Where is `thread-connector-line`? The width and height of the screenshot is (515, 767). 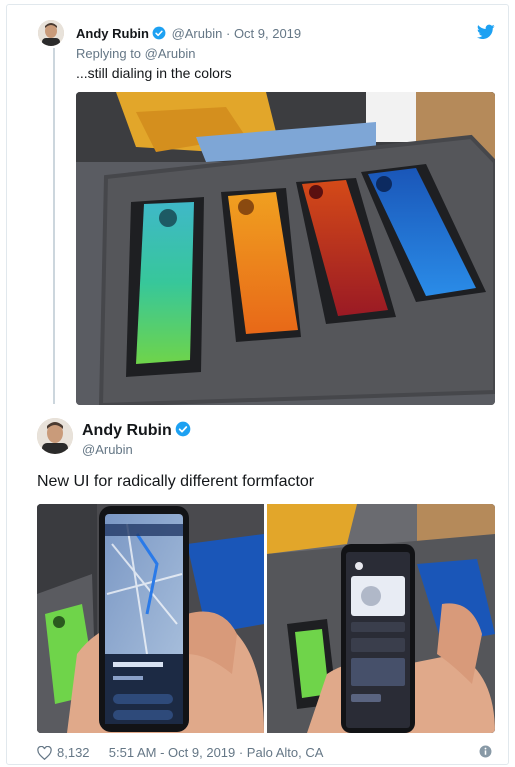
thread-connector-line is located at coordinates (54, 226).